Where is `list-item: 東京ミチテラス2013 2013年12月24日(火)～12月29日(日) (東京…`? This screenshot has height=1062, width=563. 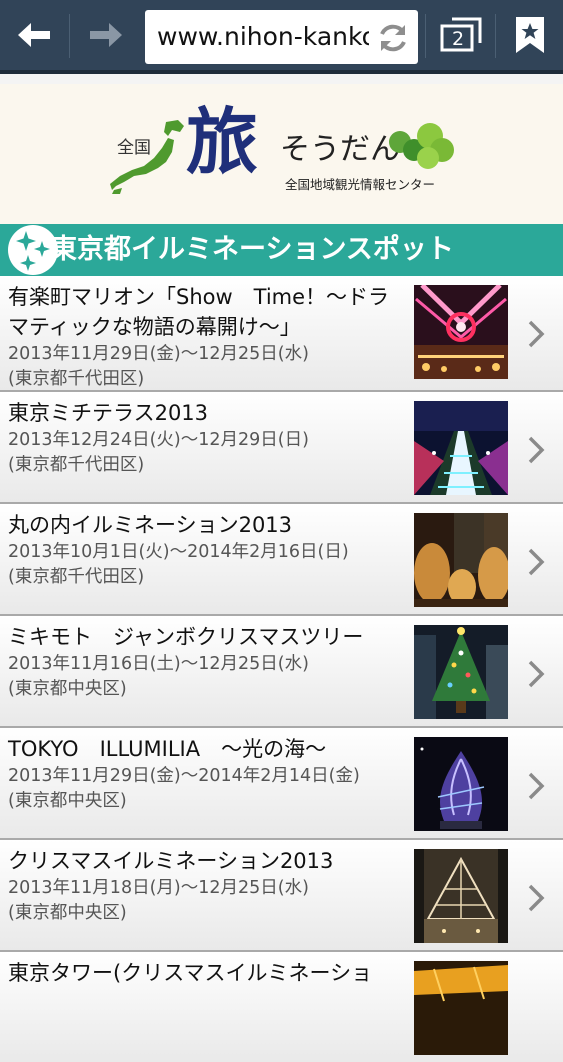 list-item: 東京ミチテラス2013 2013年12月24日(火)～12月29日(日) (東京… is located at coordinates (281, 446).